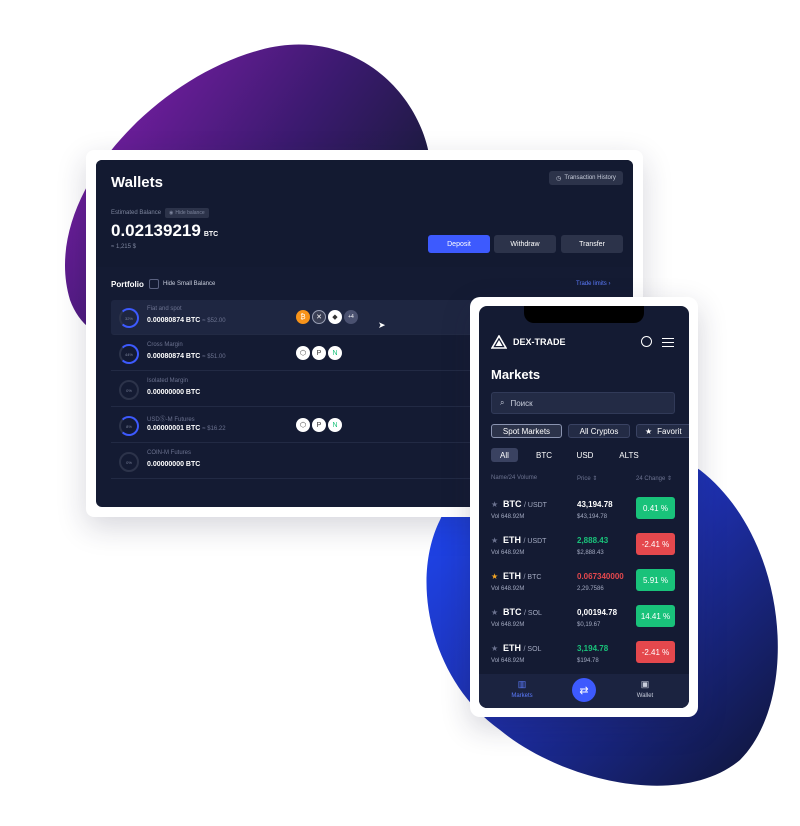 The height and width of the screenshot is (826, 800). What do you see at coordinates (593, 648) in the screenshot?
I see `pair-price: 3,194.78` at bounding box center [593, 648].